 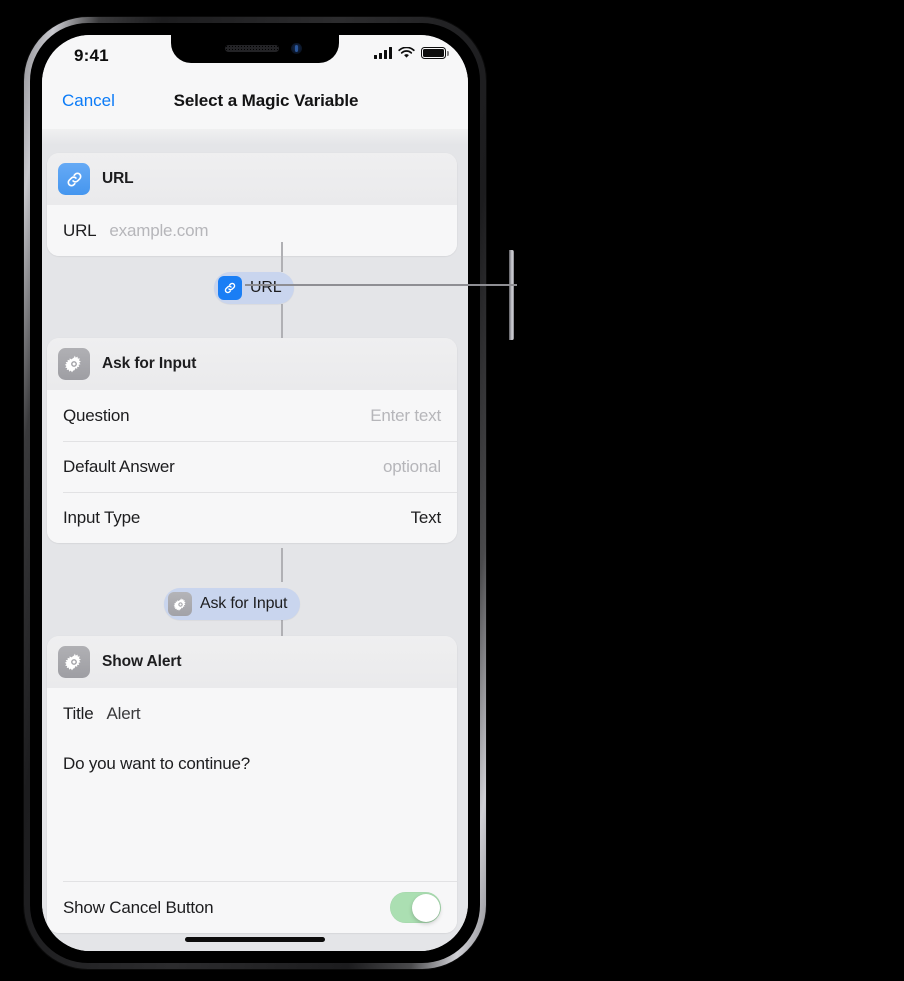 I want to click on connector-line-ask, so click(x=282, y=565).